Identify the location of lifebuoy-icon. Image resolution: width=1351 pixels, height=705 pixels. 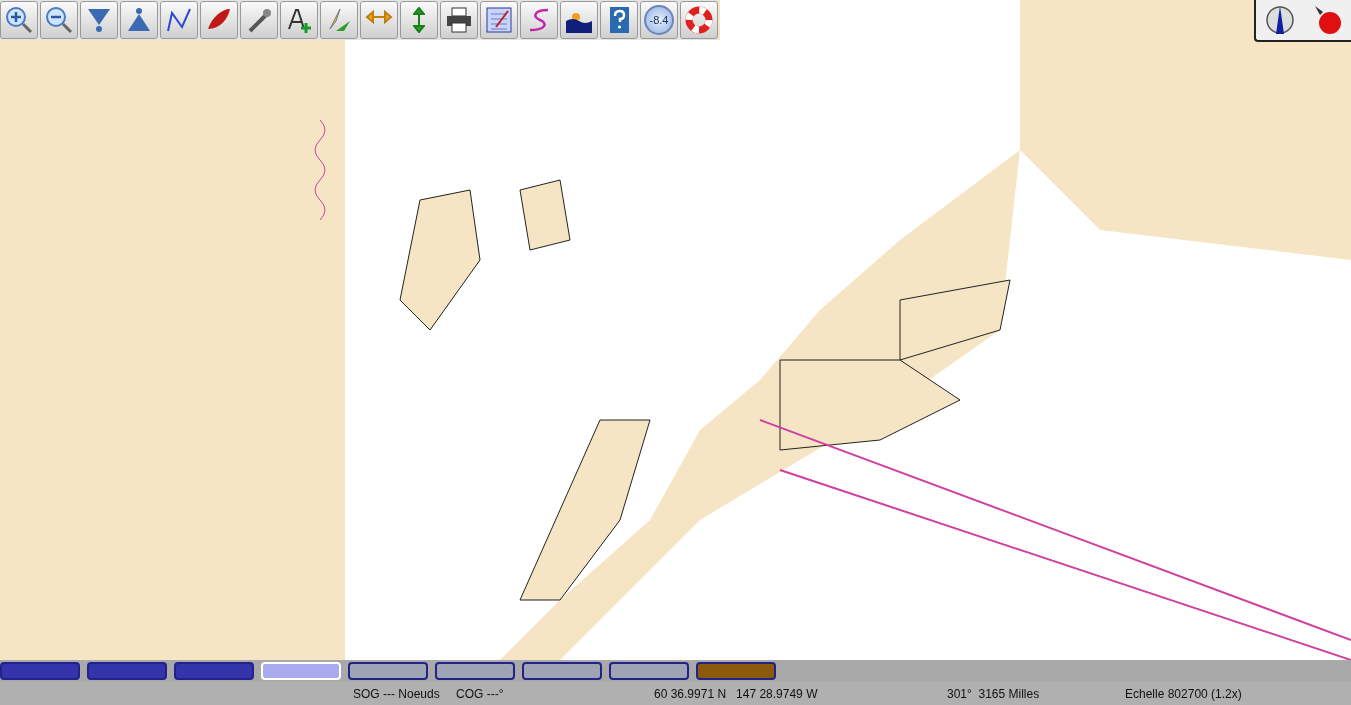
(699, 20).